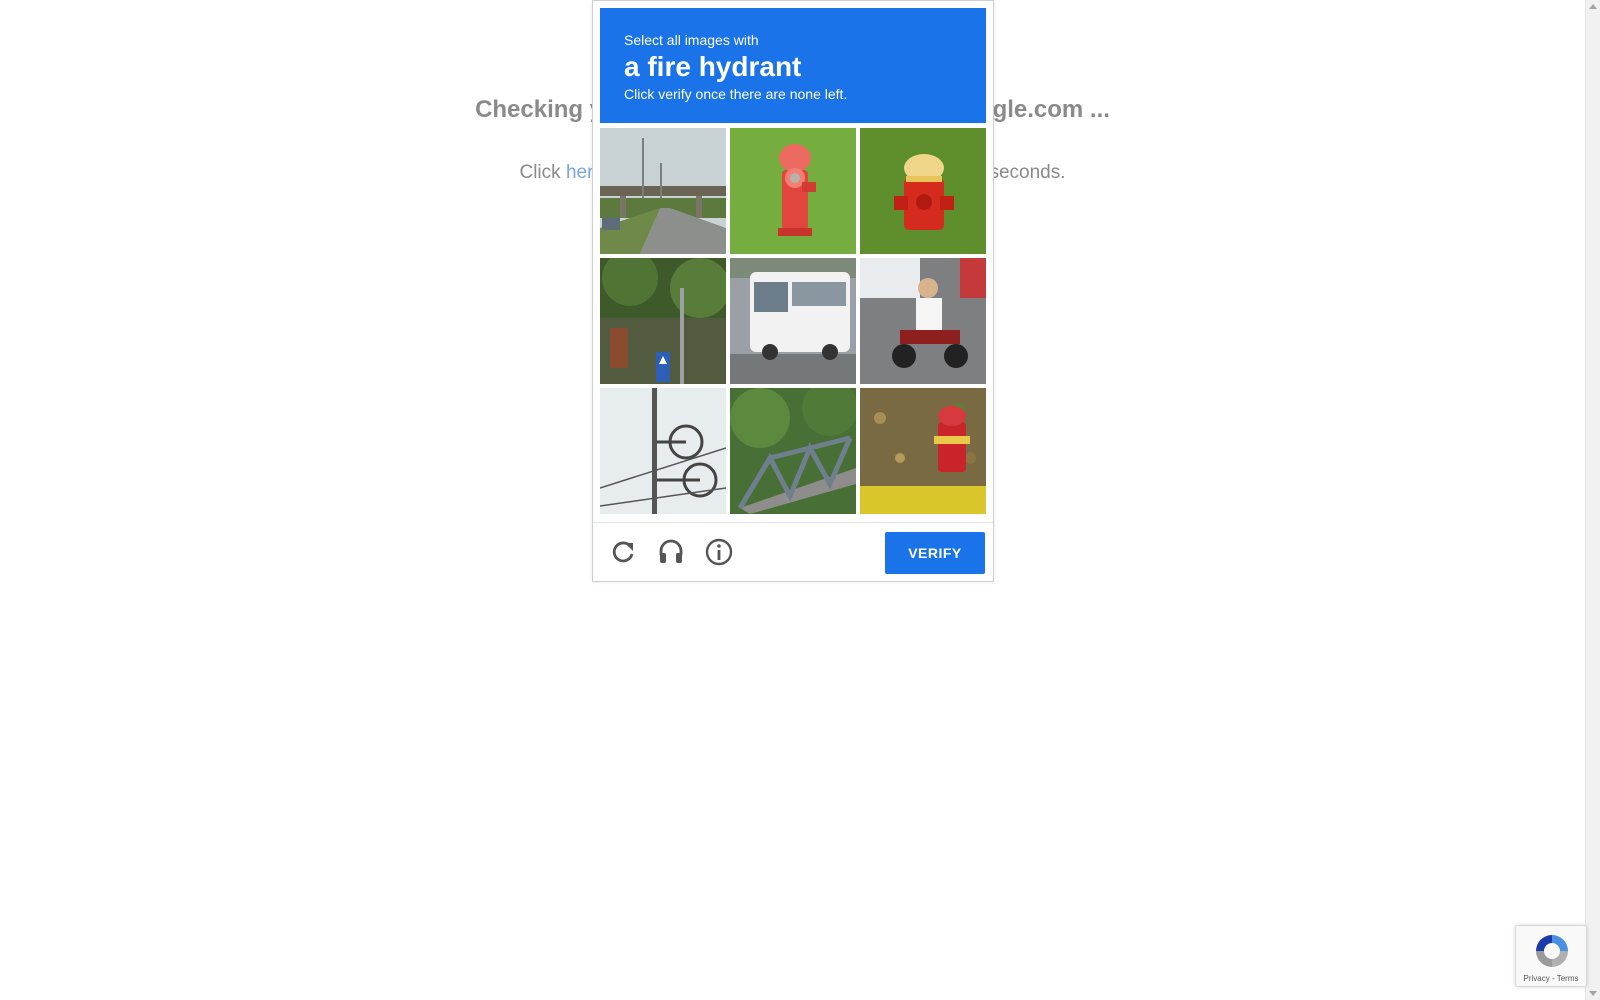  What do you see at coordinates (736, 94) in the screenshot?
I see `verify-hint: Click verify once there are none left.` at bounding box center [736, 94].